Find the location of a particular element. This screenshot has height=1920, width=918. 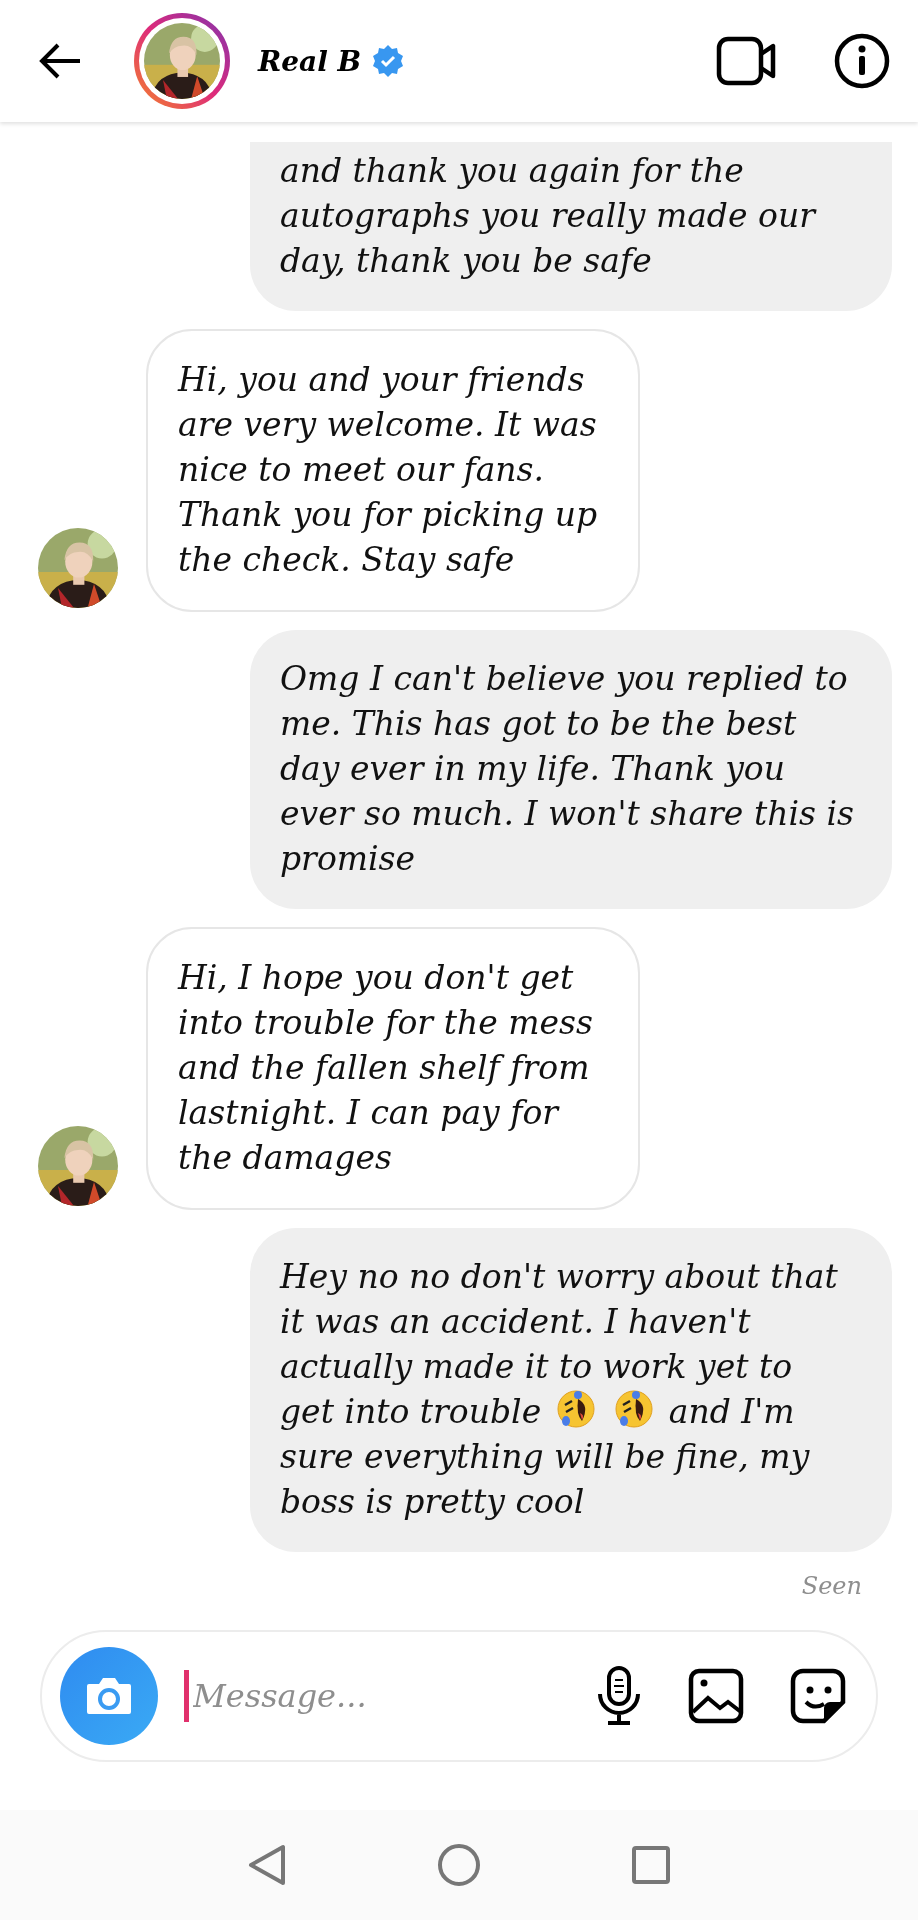

recents-nav-icon is located at coordinates (651, 1865).